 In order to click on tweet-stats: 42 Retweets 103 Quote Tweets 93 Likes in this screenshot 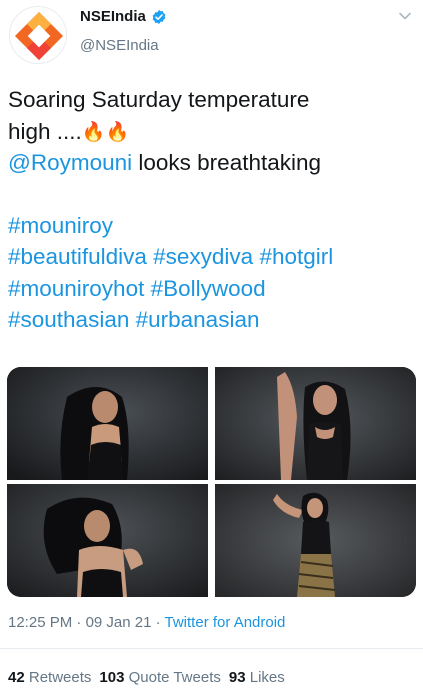, I will do `click(150, 677)`.